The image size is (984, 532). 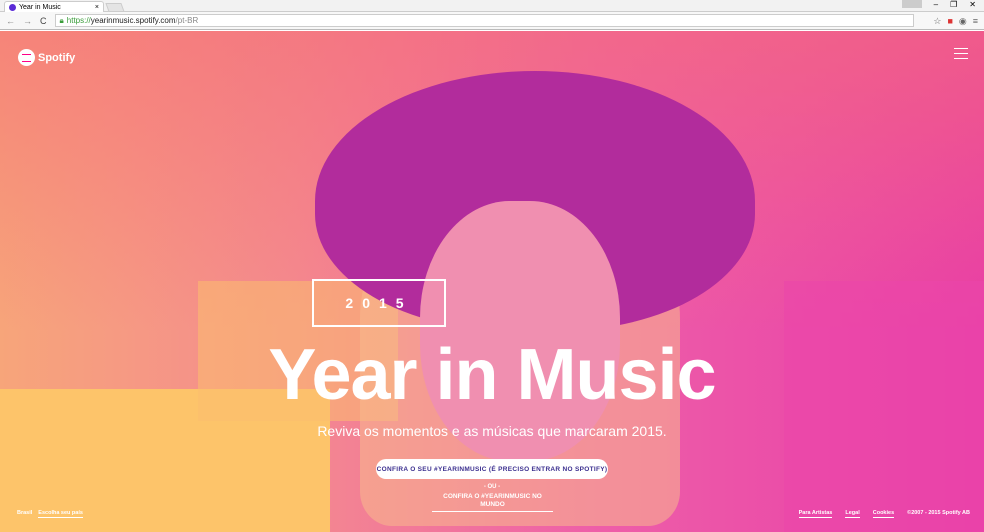 What do you see at coordinates (492, 375) in the screenshot?
I see `page-title: Year in Music` at bounding box center [492, 375].